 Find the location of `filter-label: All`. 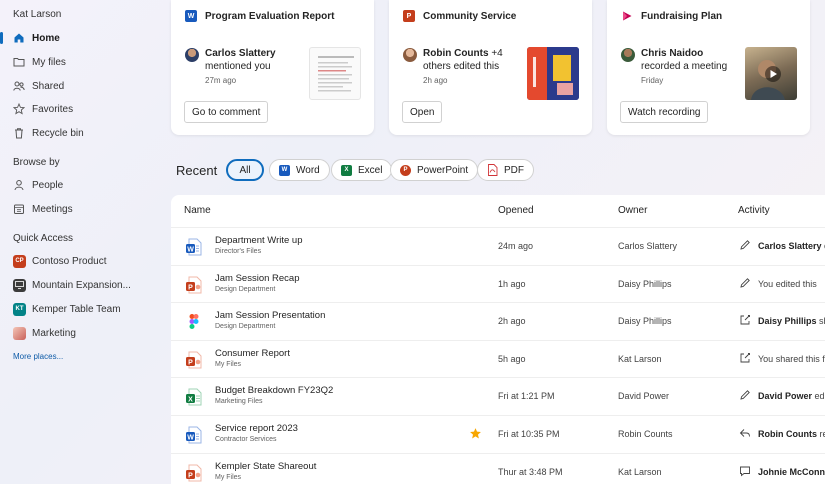

filter-label: All is located at coordinates (245, 170).